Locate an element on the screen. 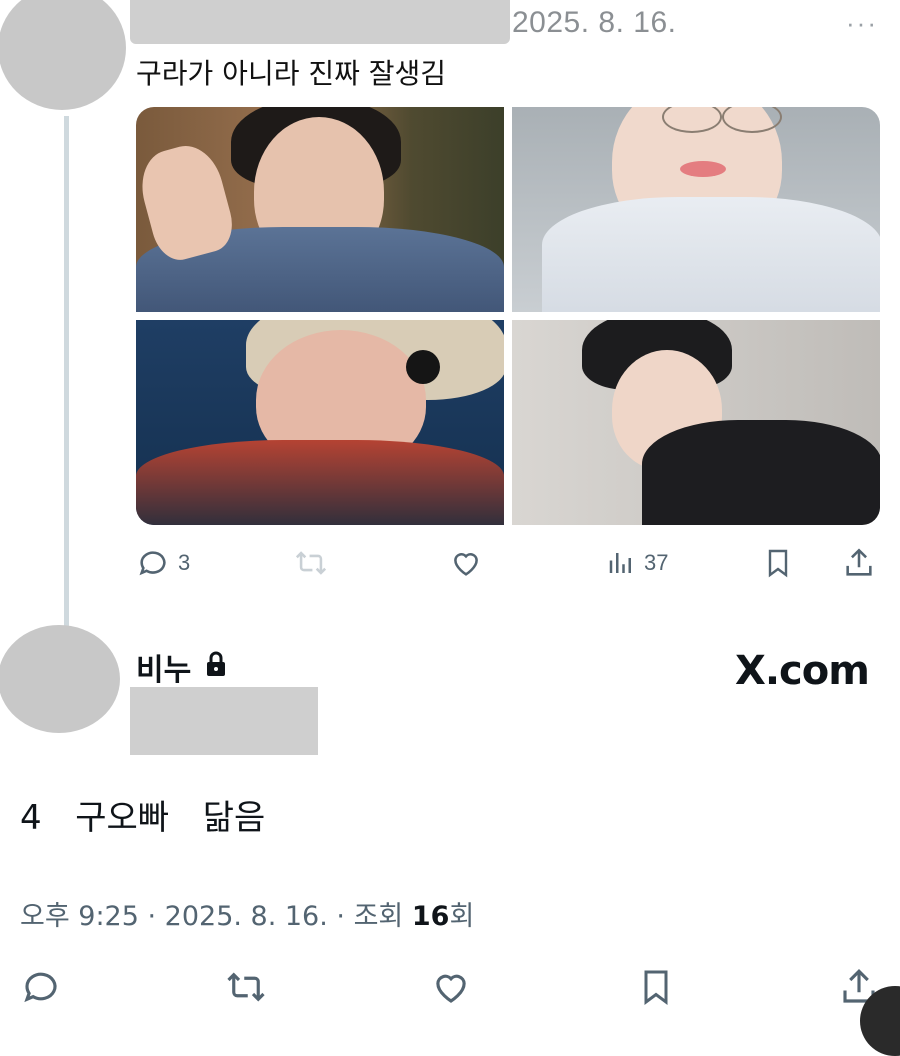  more-options-icon: ··· is located at coordinates (862, 23).